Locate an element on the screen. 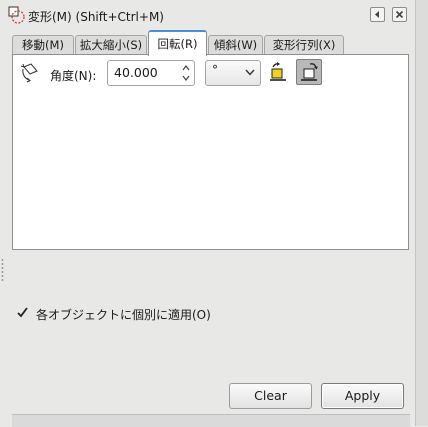  rotate-clockwise-button is located at coordinates (309, 72).